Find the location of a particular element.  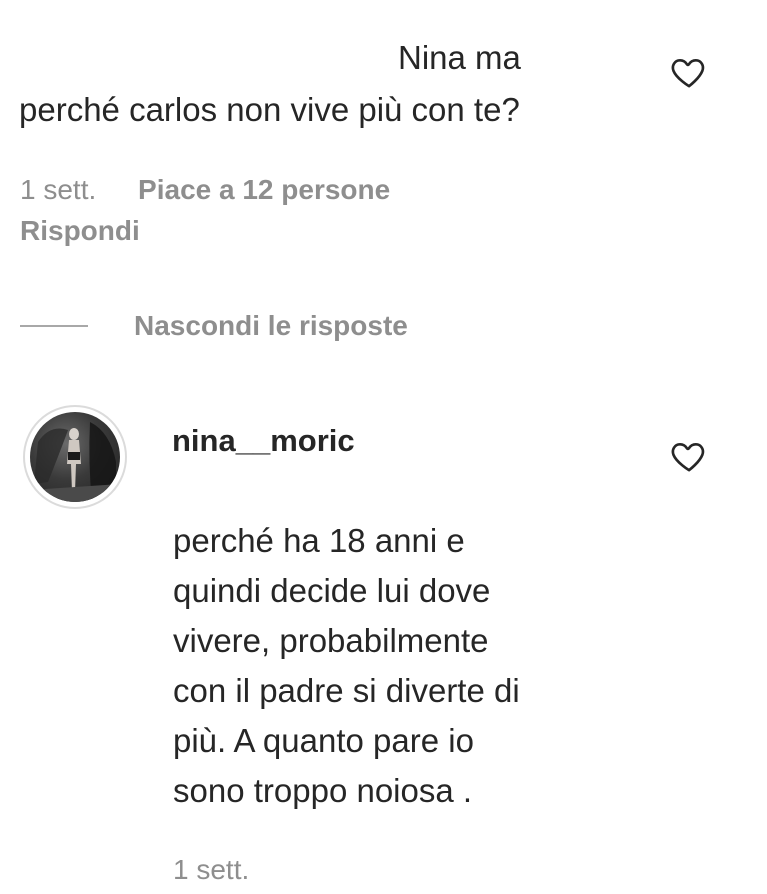

comment-text-line: vivere, probabilmente is located at coordinates (331, 640).